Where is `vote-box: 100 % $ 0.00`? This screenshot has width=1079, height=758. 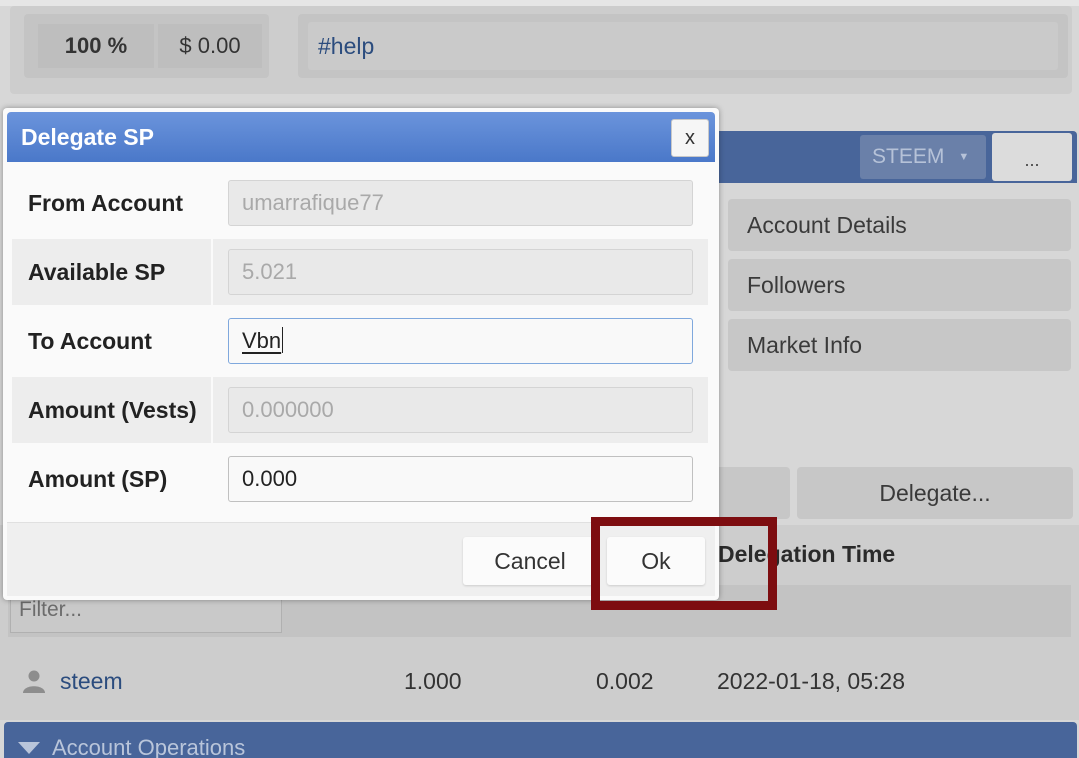
vote-box: 100 % $ 0.00 is located at coordinates (146, 46).